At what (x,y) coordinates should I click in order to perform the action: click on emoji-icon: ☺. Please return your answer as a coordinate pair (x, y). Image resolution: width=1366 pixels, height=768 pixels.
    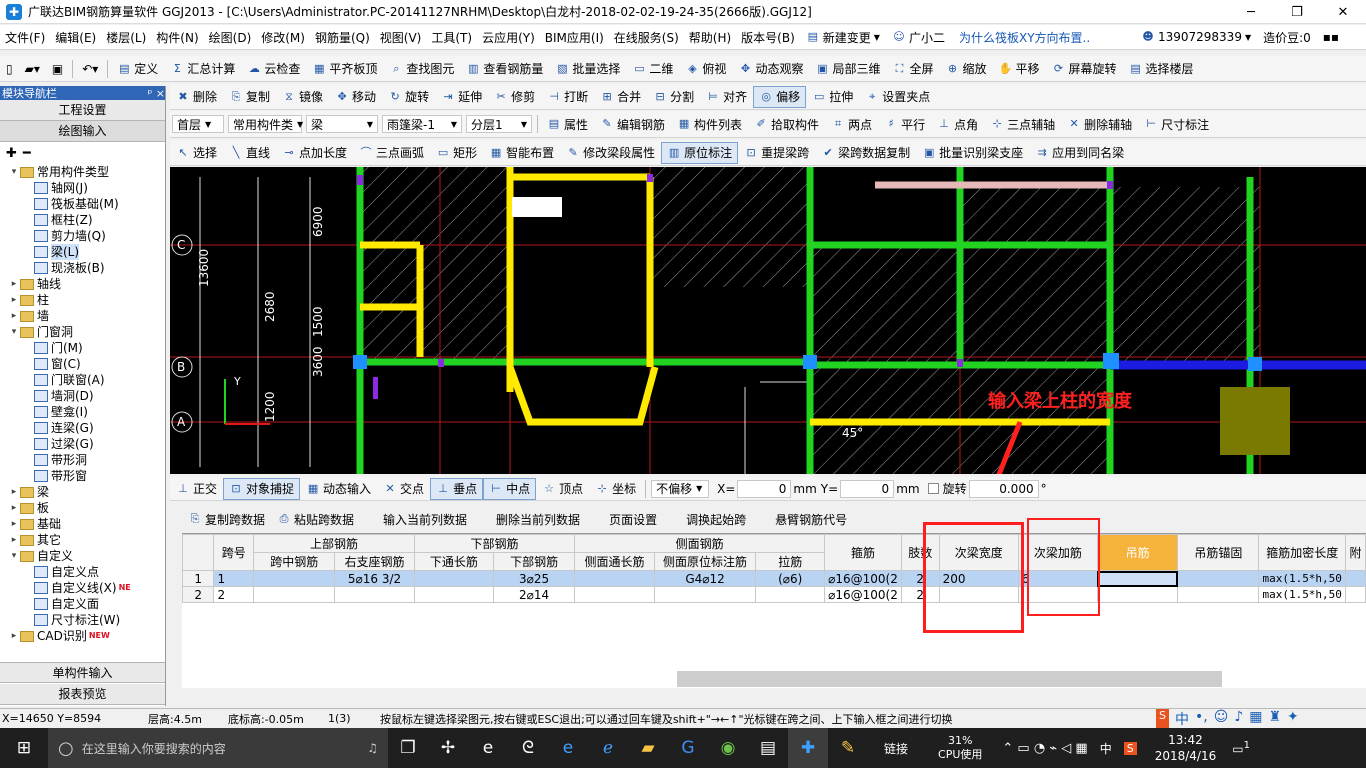
    Looking at the image, I should click on (1221, 719).